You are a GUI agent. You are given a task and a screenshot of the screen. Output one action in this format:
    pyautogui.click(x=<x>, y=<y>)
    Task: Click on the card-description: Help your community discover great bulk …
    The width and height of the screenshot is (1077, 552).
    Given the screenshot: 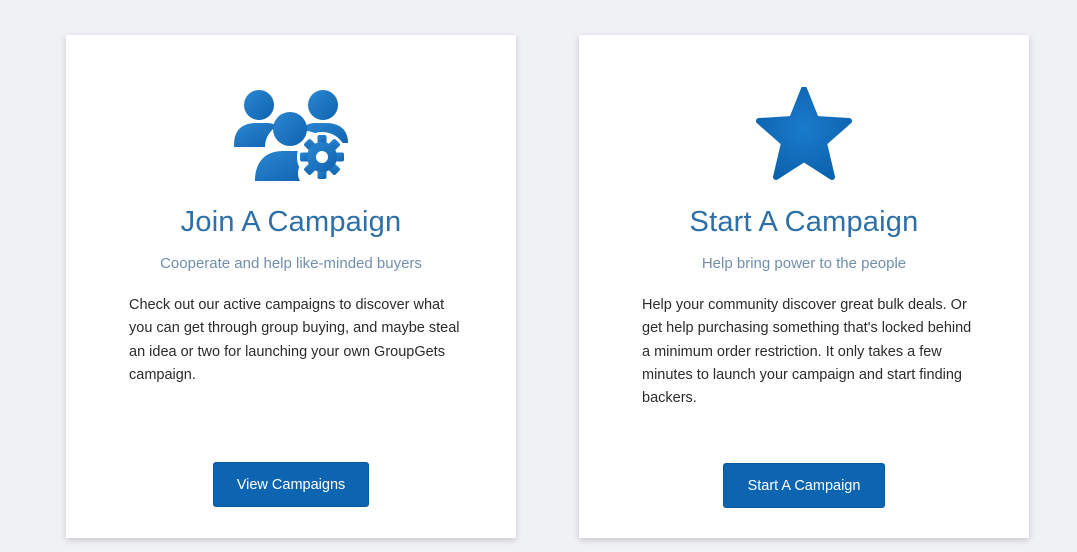 What is the action you would take?
    pyautogui.click(x=807, y=352)
    